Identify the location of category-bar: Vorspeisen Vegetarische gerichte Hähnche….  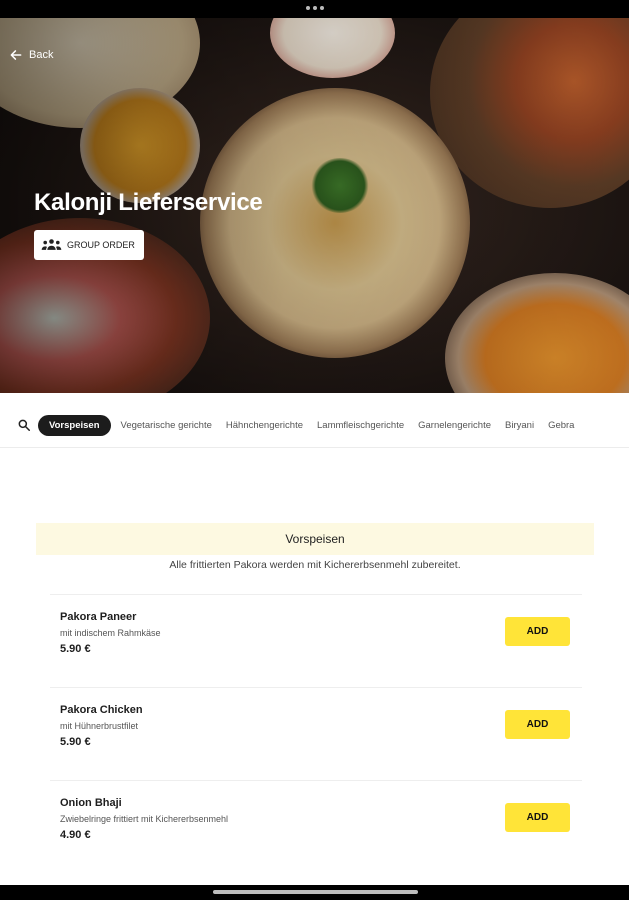
(314, 420).